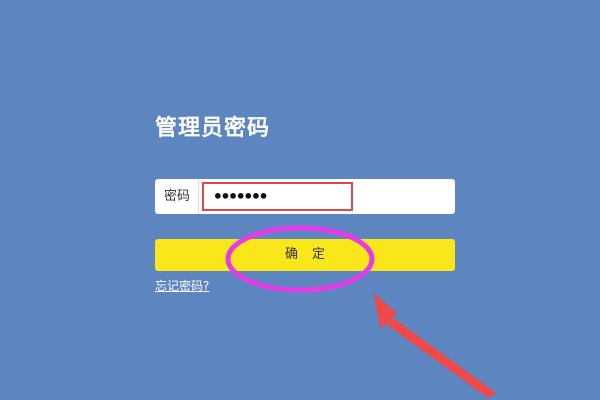 The image size is (600, 400). Describe the element at coordinates (434, 345) in the screenshot. I see `pointer-arrow` at that location.